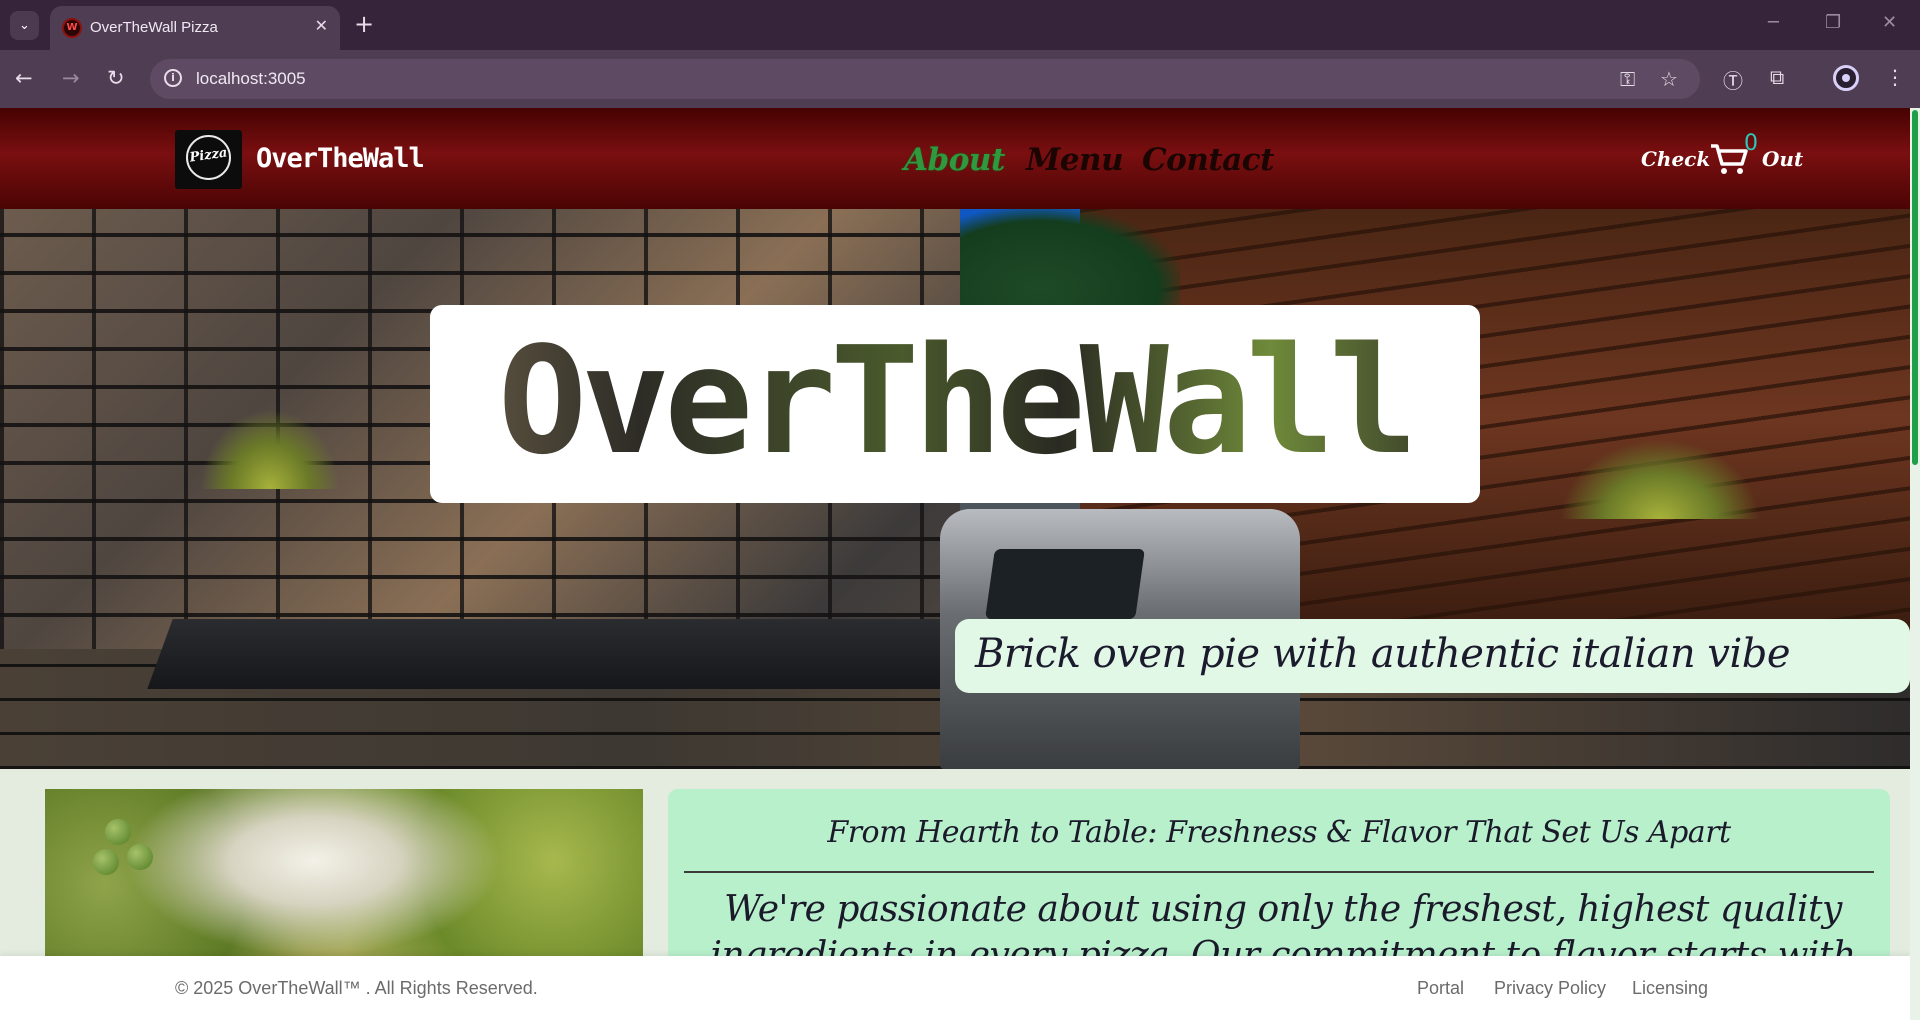 The height and width of the screenshot is (1020, 1920). What do you see at coordinates (1833, 22) in the screenshot?
I see `restore-icon: ❐` at bounding box center [1833, 22].